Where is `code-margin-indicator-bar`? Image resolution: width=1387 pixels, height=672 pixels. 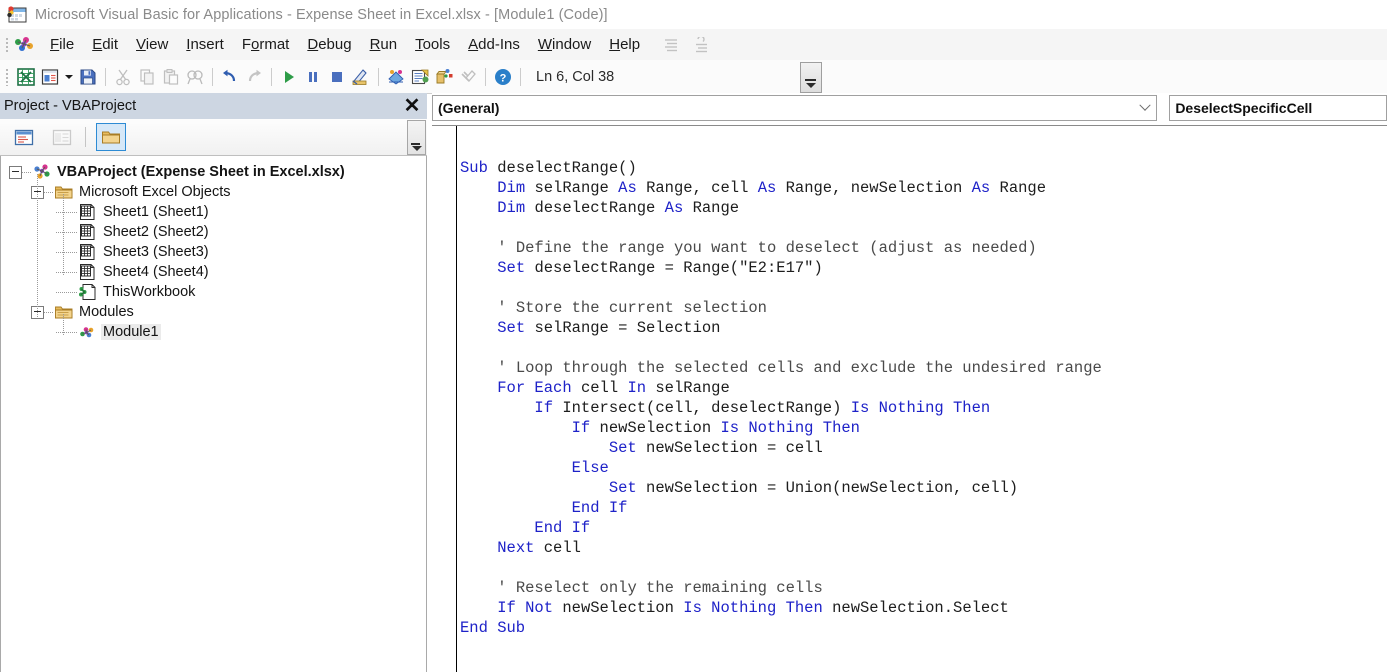 code-margin-indicator-bar is located at coordinates (444, 399).